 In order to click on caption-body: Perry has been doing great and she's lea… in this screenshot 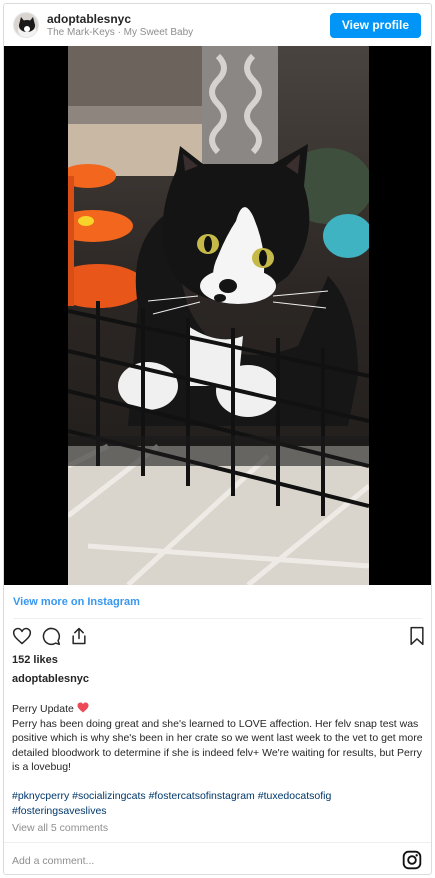, I will do `click(217, 745)`.